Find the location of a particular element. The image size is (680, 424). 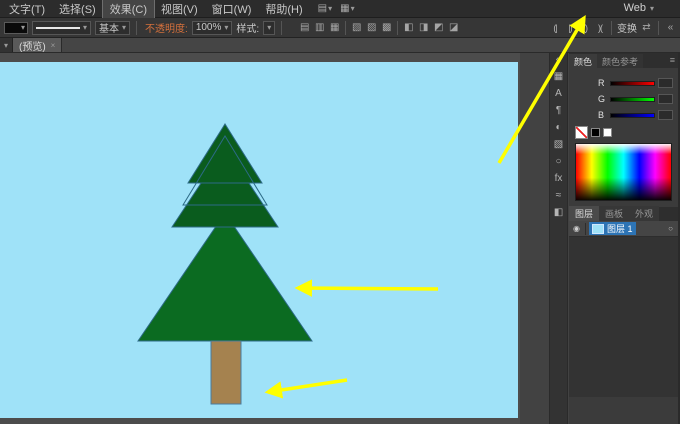

style-label: 样式: is located at coordinates (248, 29).